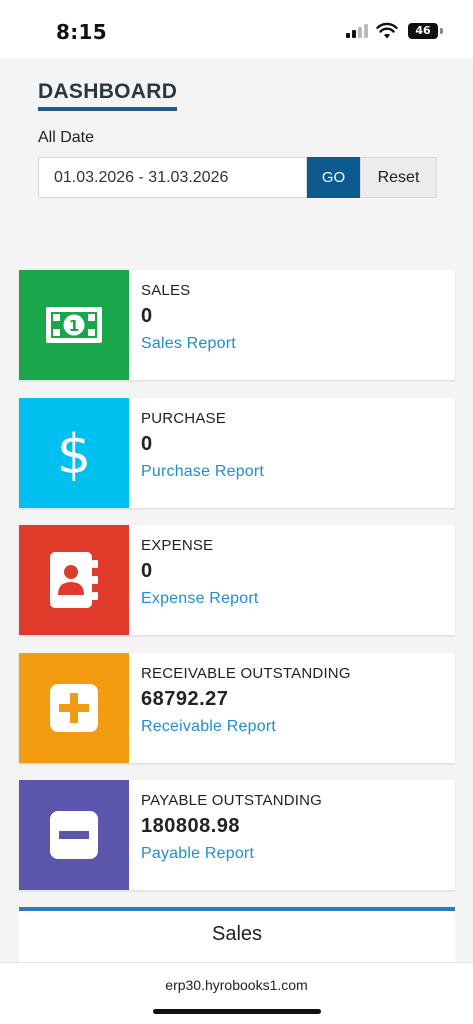  I want to click on sales-report-link: Sales Report, so click(188, 344).